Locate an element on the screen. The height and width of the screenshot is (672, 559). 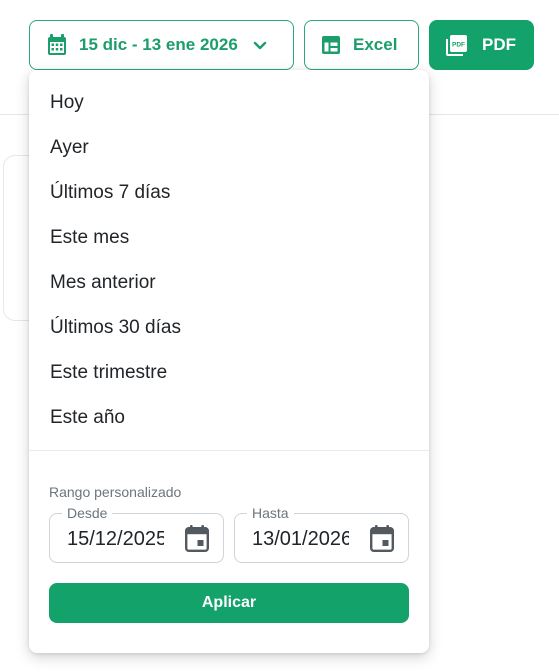
desde-value: 15/12/2025 is located at coordinates (115, 539).